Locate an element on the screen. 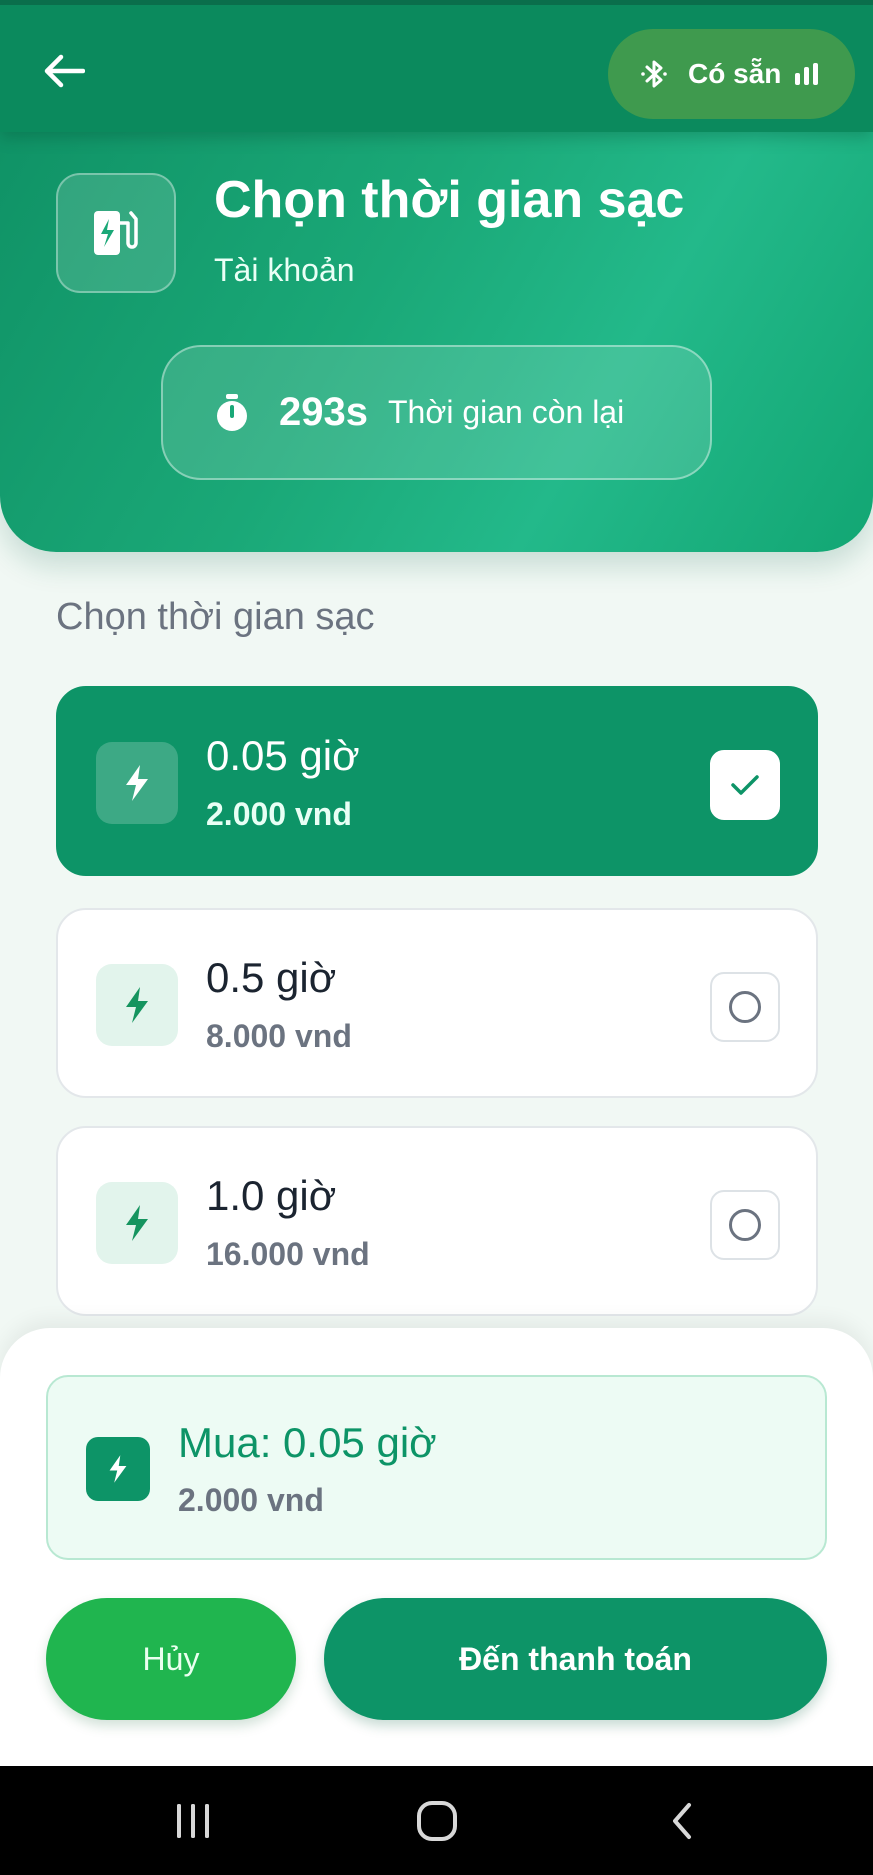 Image resolution: width=873 pixels, height=1875 pixels. system-back-button is located at coordinates (682, 1821).